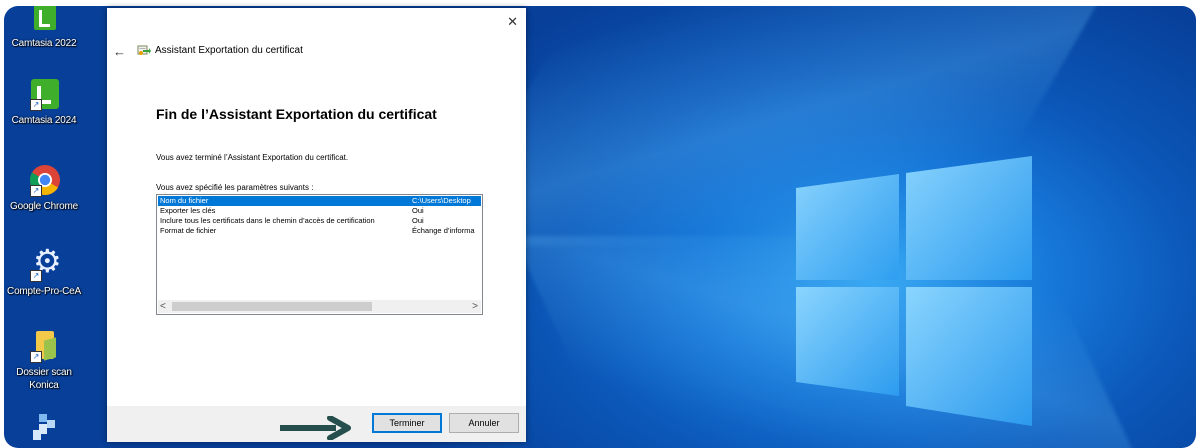 The height and width of the screenshot is (448, 1200). I want to click on param-value: Échange d’informa, so click(443, 230).